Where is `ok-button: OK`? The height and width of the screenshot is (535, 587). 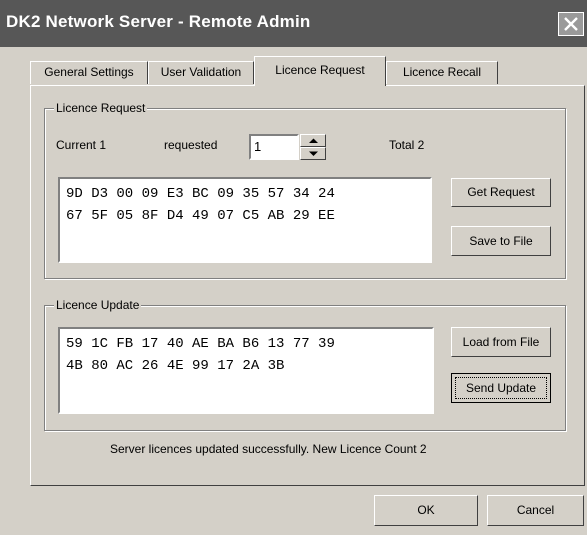
ok-button: OK is located at coordinates (426, 510).